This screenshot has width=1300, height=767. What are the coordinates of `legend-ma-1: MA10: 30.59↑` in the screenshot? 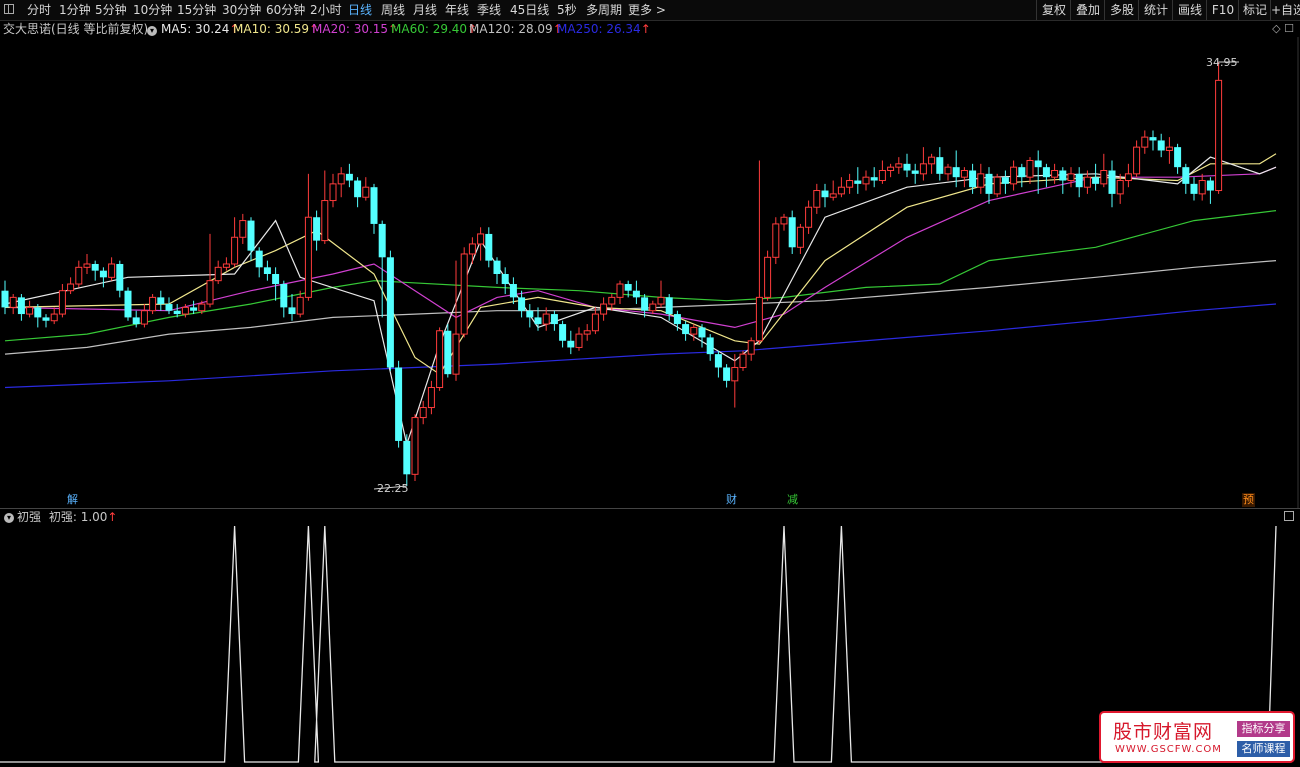 It's located at (276, 29).